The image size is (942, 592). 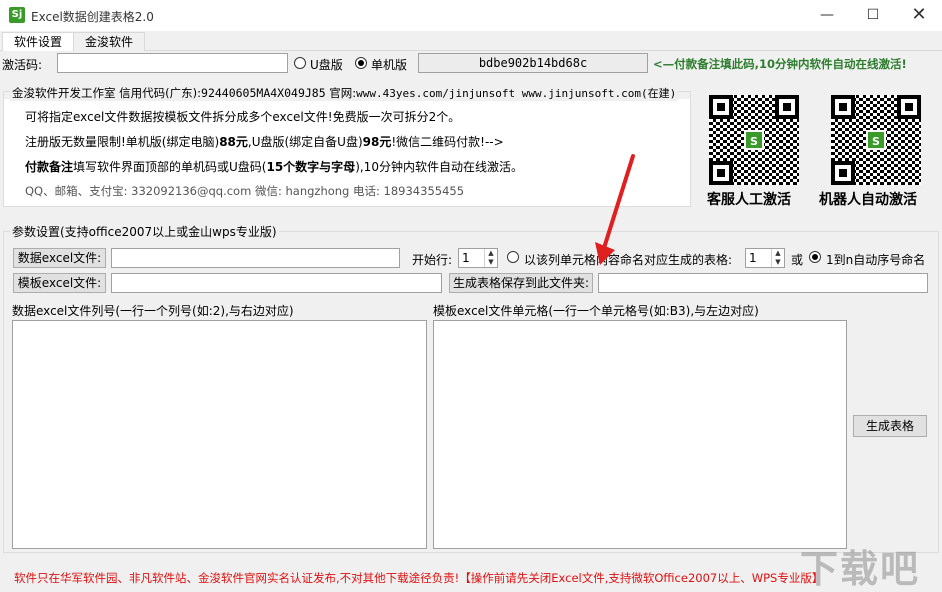 What do you see at coordinates (860, 565) in the screenshot?
I see `site-watermark: 下载吧` at bounding box center [860, 565].